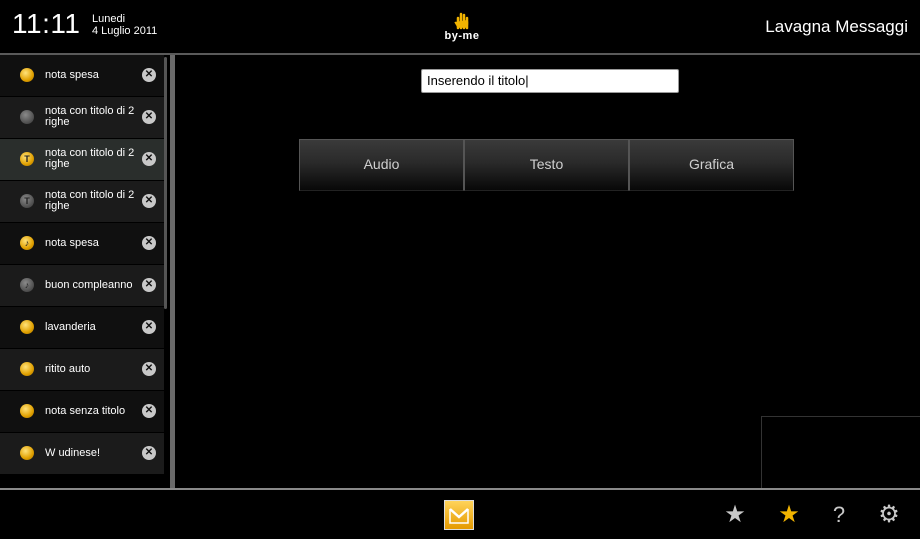 This screenshot has height=539, width=920. Describe the element at coordinates (85, 411) in the screenshot. I see `note-title: nota senza titolo` at that location.